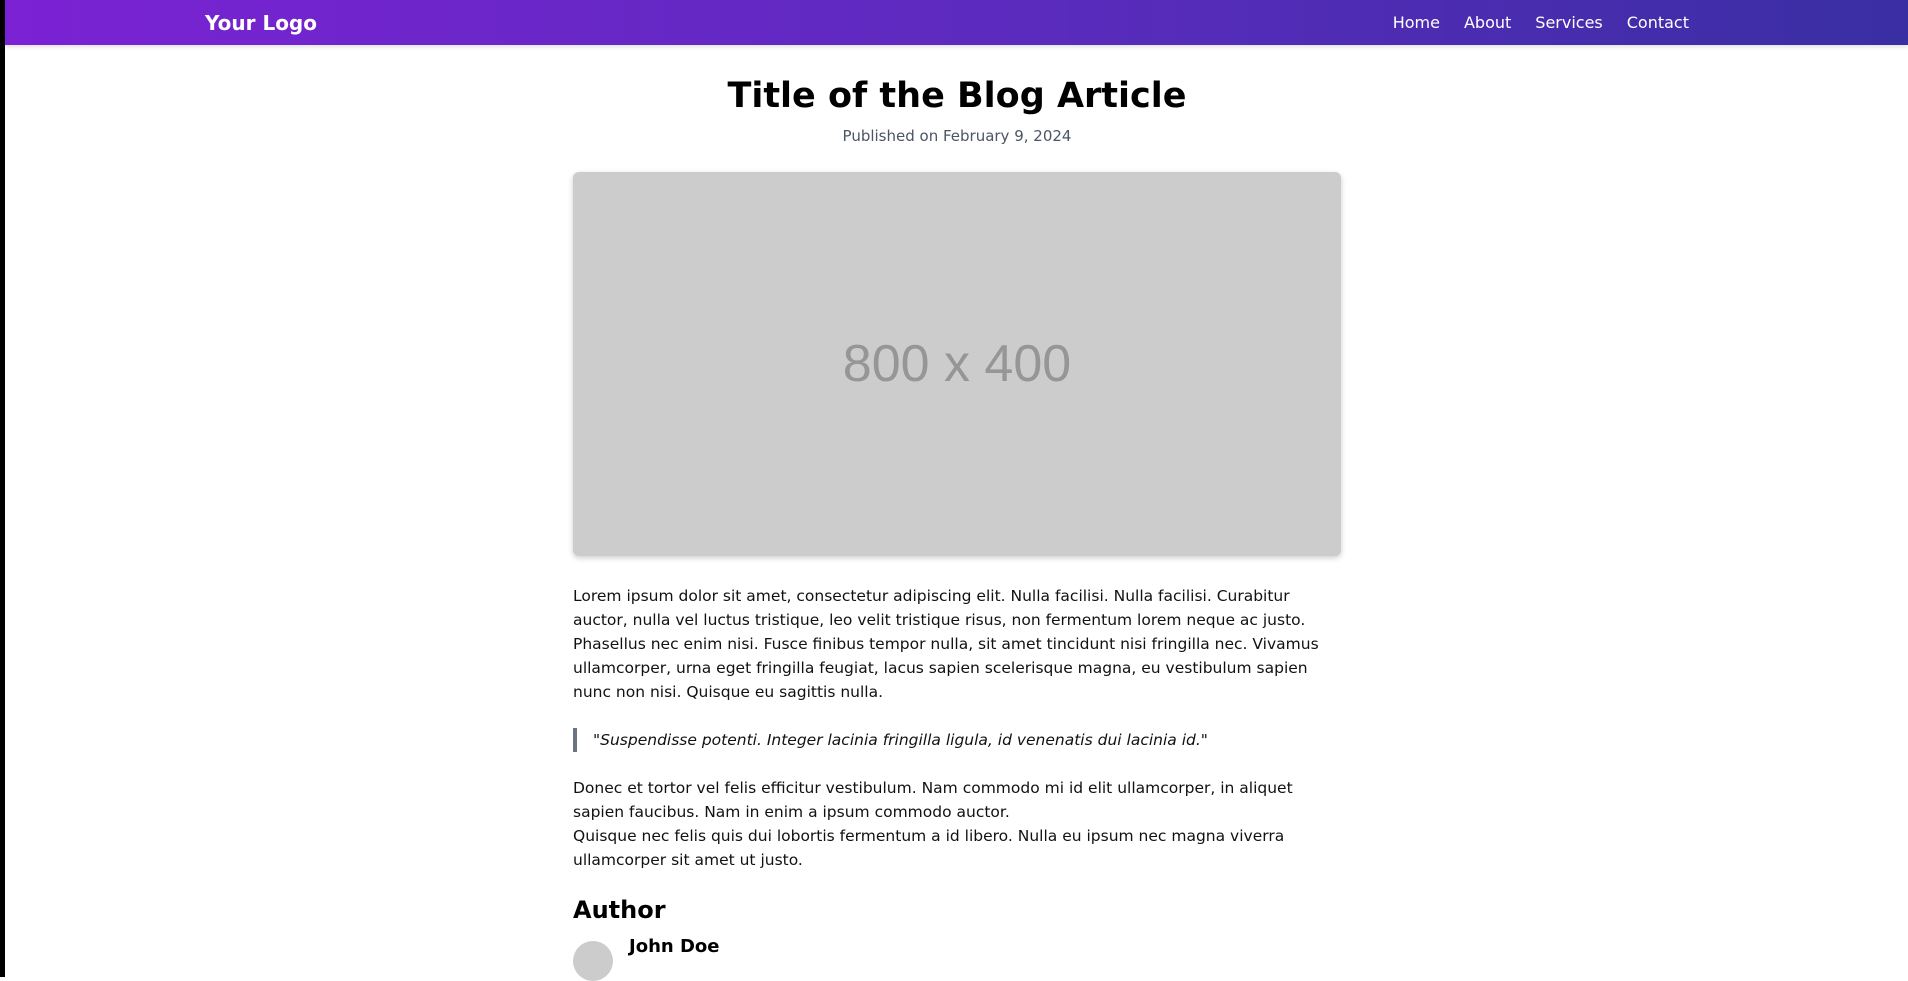 The image size is (1908, 981). I want to click on author-card: John Doe, so click(957, 958).